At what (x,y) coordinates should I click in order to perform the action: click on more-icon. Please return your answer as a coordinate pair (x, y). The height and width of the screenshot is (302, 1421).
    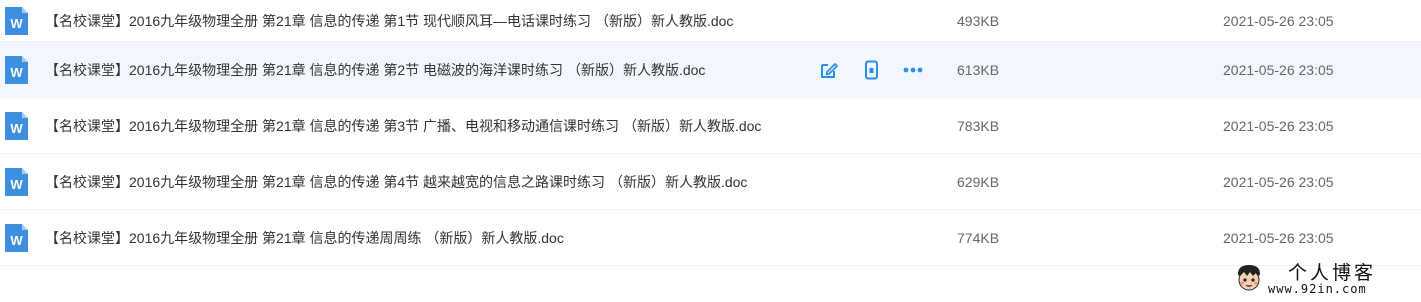
    Looking at the image, I should click on (913, 70).